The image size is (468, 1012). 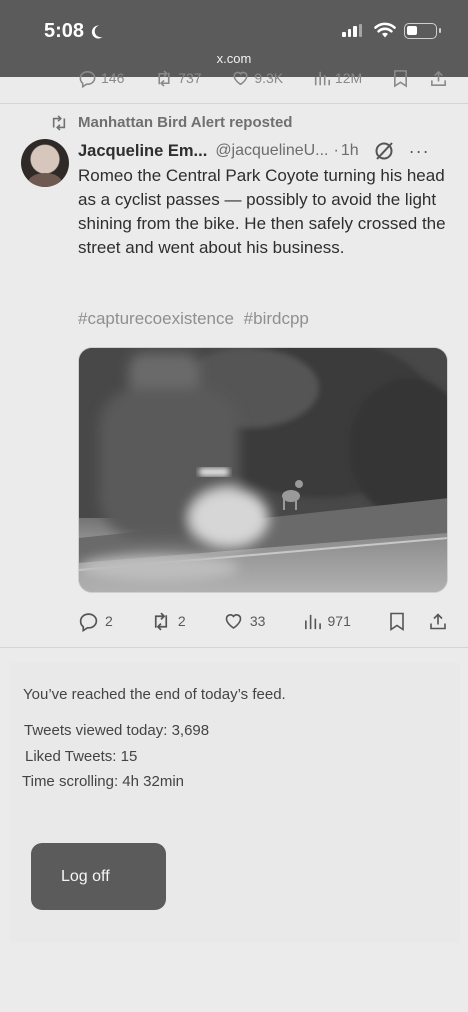 I want to click on reply-action: 146, so click(x=101, y=78).